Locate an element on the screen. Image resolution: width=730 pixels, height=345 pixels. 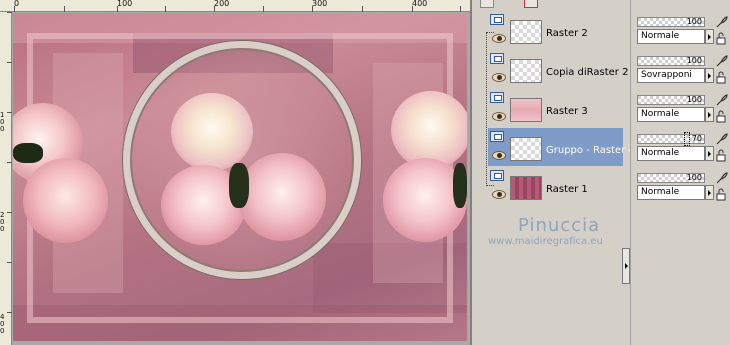
layer-props-row: 100 Sovrapponi is located at coordinates (682, 72).